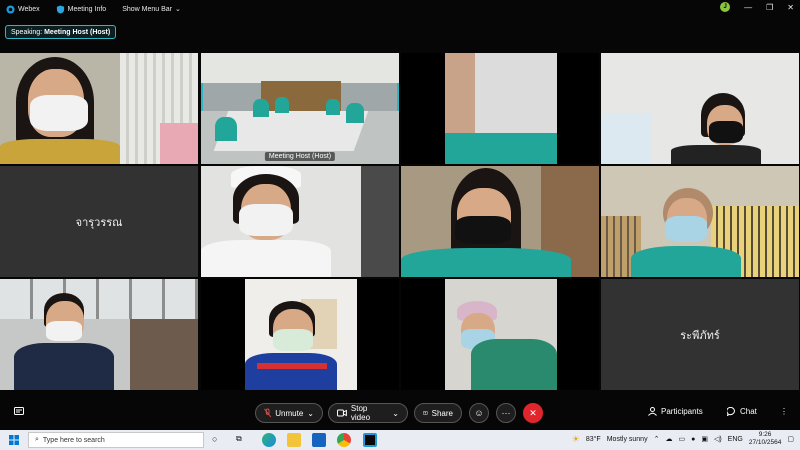 This screenshot has width=800, height=450. Describe the element at coordinates (626, 138) in the screenshot. I see `window` at that location.